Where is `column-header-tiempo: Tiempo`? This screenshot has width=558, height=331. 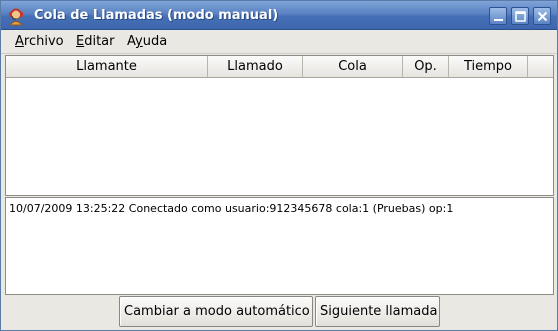
column-header-tiempo: Tiempo is located at coordinates (488, 66).